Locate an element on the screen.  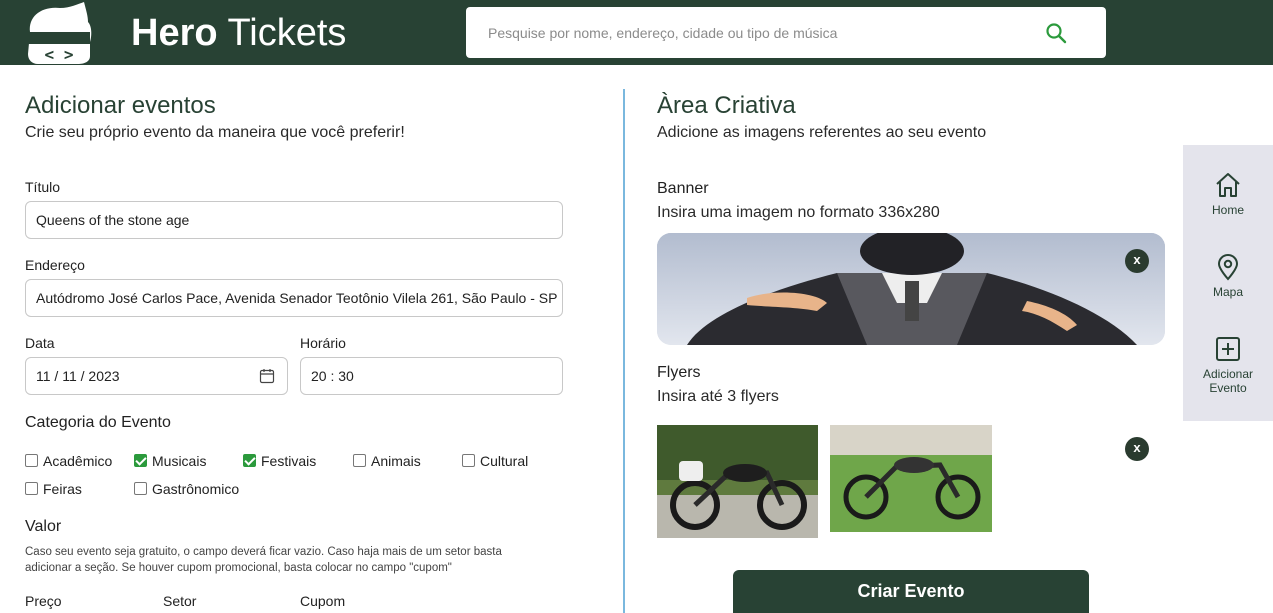
column-divider is located at coordinates (624, 351).